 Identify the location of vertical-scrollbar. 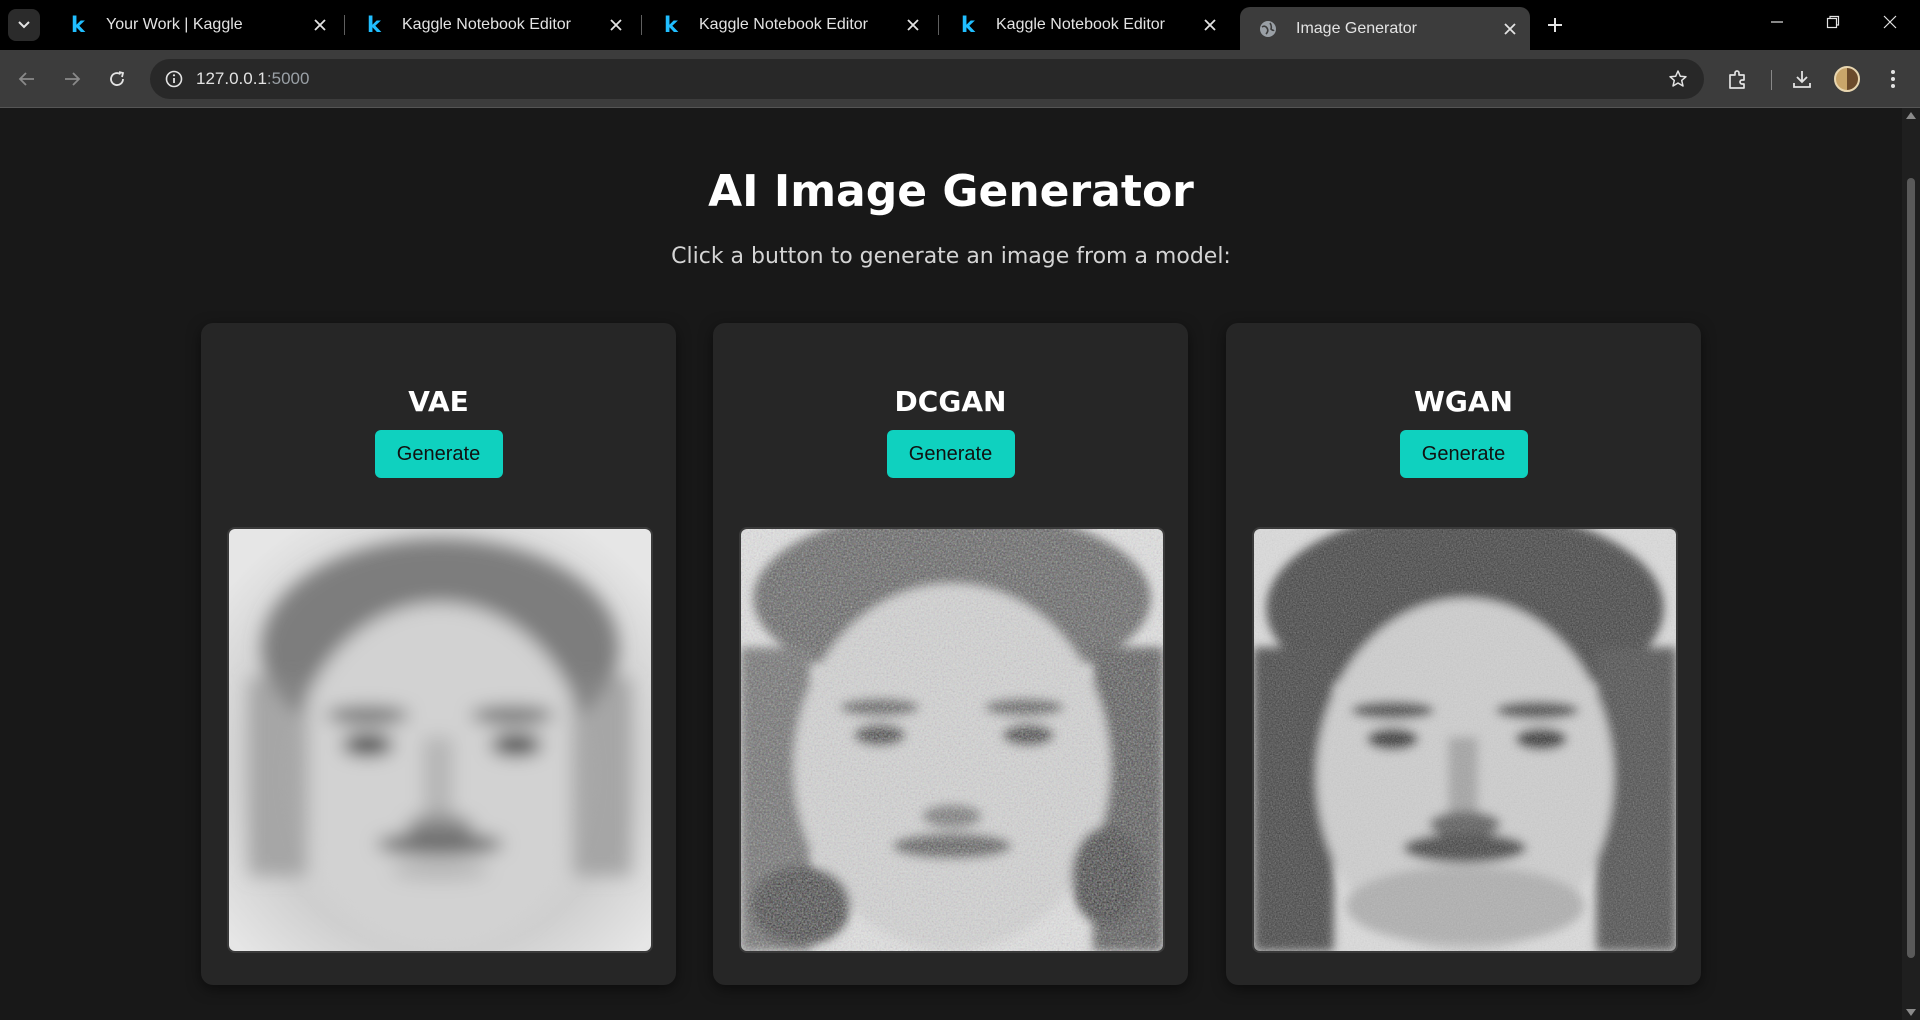
(1911, 564).